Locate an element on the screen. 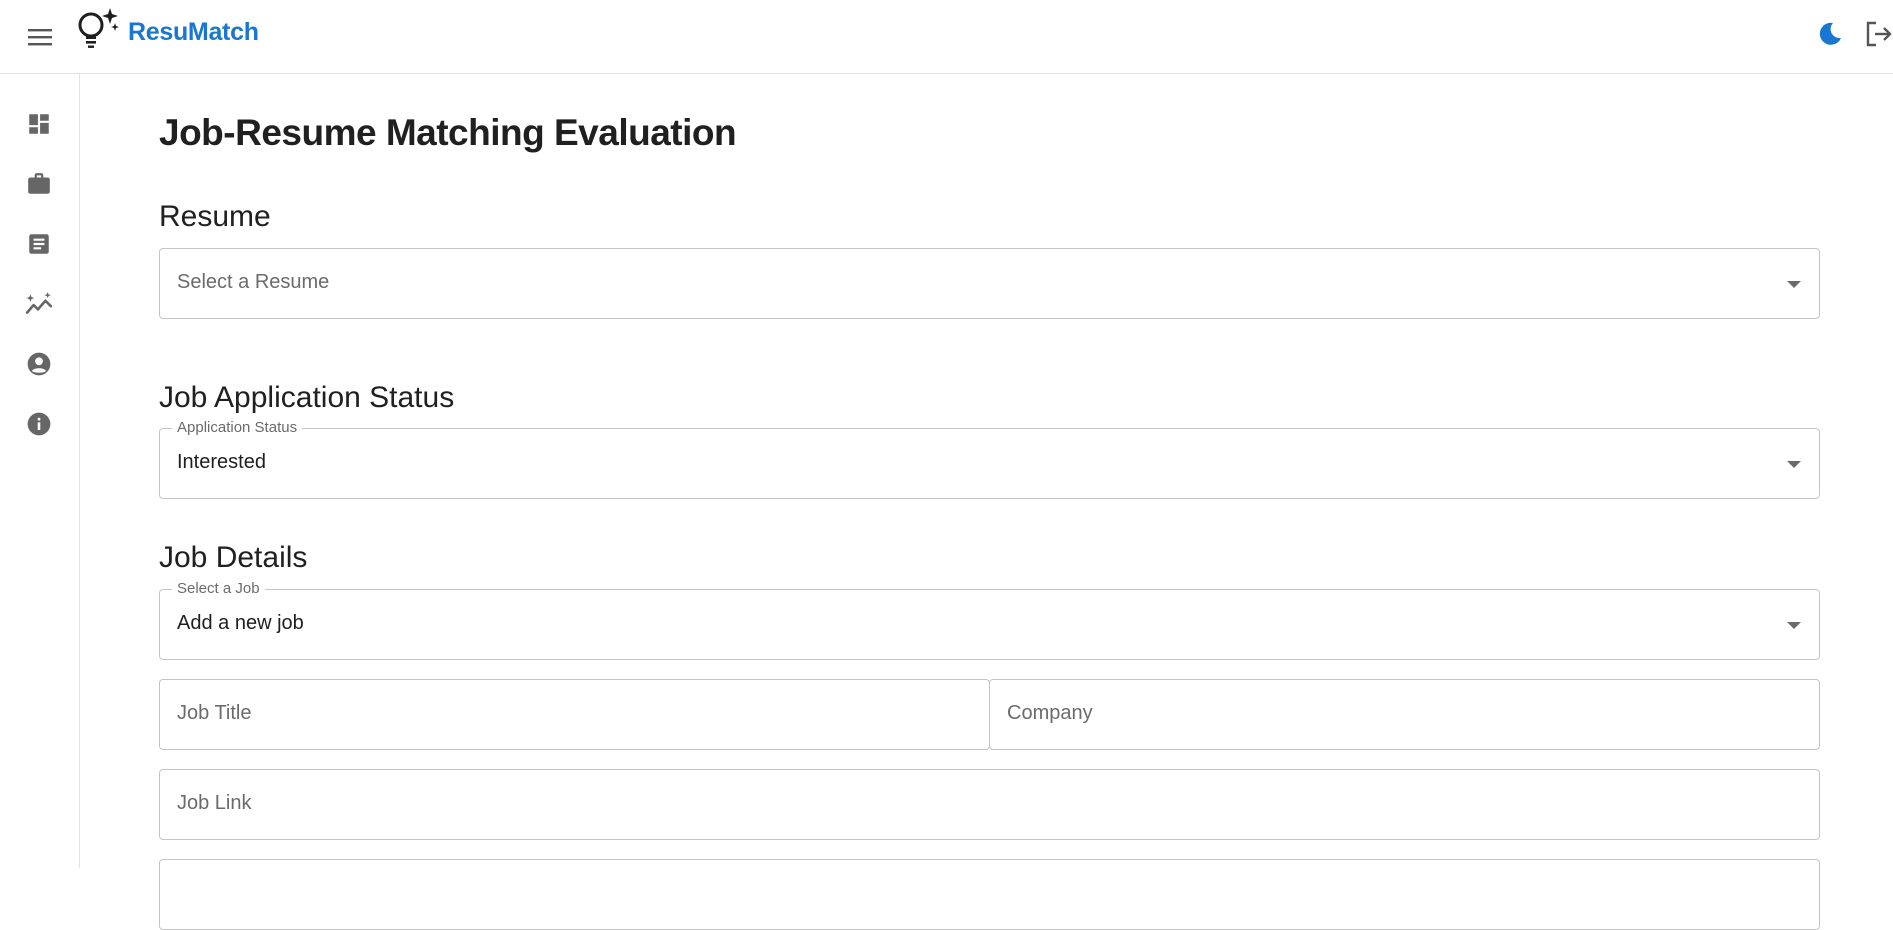 The image size is (1893, 930). document-icon is located at coordinates (39, 244).